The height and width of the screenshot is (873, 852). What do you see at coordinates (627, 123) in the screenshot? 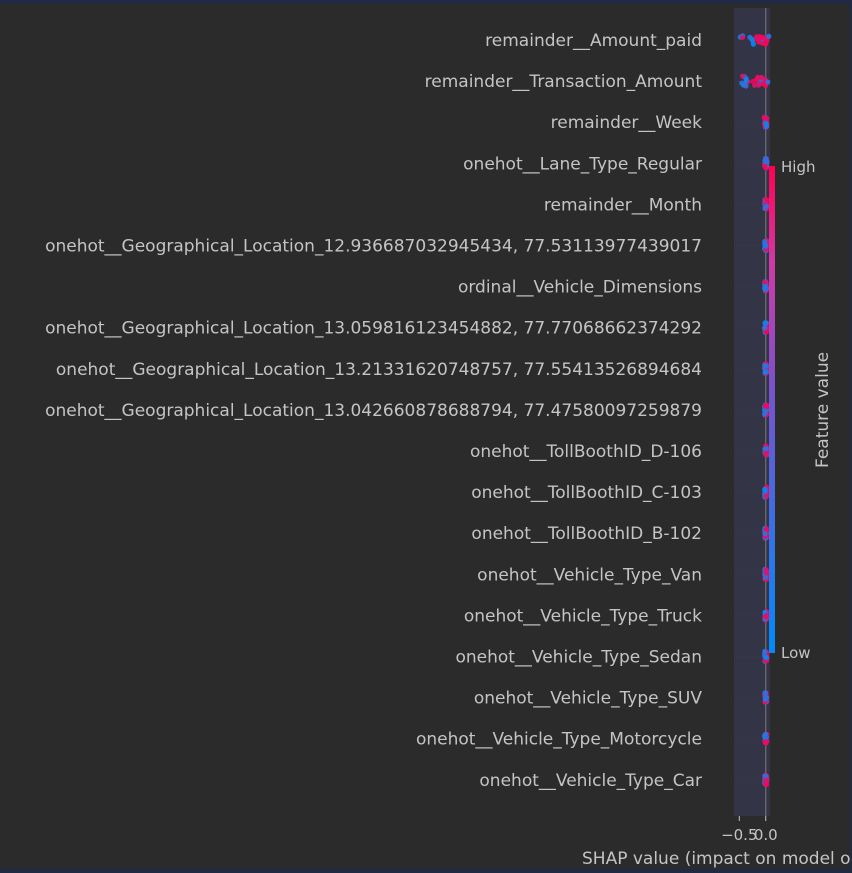
I see `feature-label: remainder__Week` at bounding box center [627, 123].